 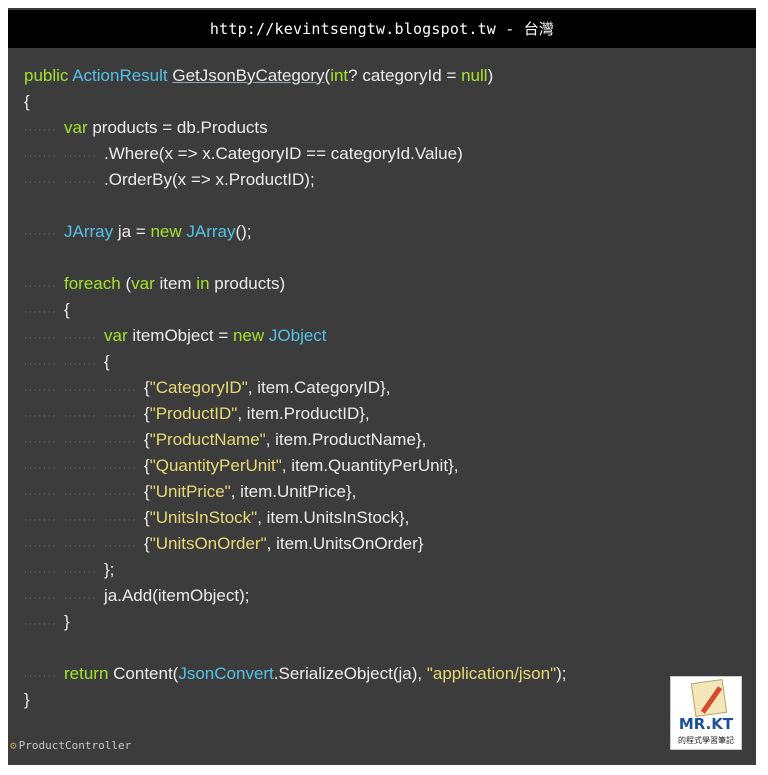 I want to click on logo-brand-text: MR.KT, so click(x=706, y=724).